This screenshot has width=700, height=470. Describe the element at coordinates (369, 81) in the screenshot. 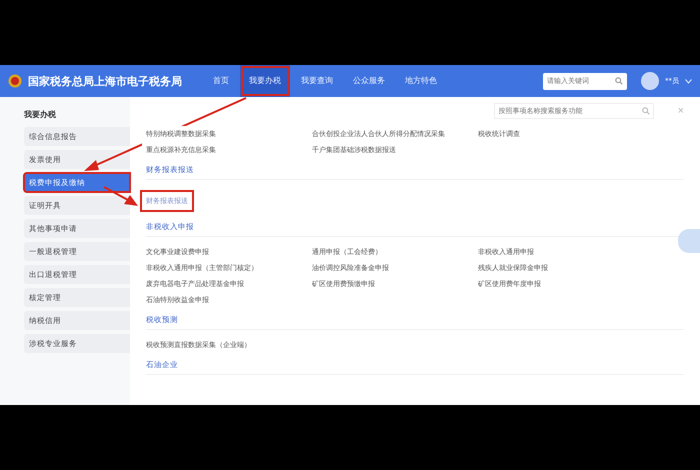

I see `nav-tab: 公众服务` at that location.